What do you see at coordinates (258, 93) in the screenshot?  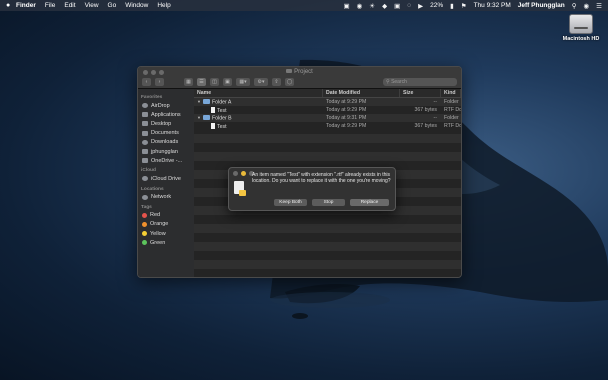 I see `column-header-name: Name` at bounding box center [258, 93].